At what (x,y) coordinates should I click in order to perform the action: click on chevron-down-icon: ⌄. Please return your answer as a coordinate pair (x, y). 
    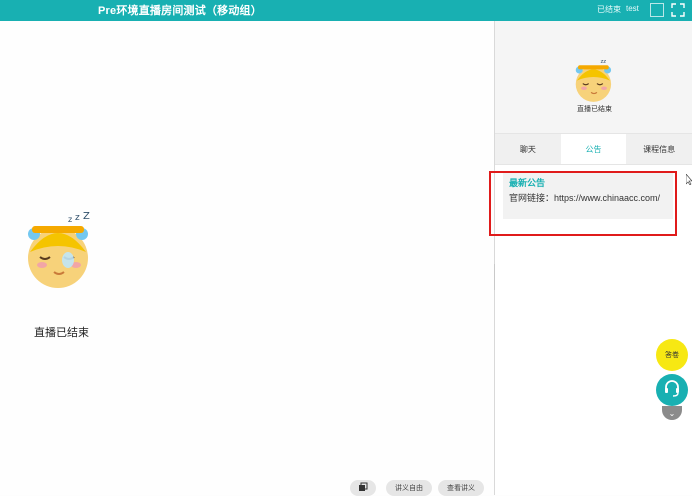
    Looking at the image, I should click on (672, 413).